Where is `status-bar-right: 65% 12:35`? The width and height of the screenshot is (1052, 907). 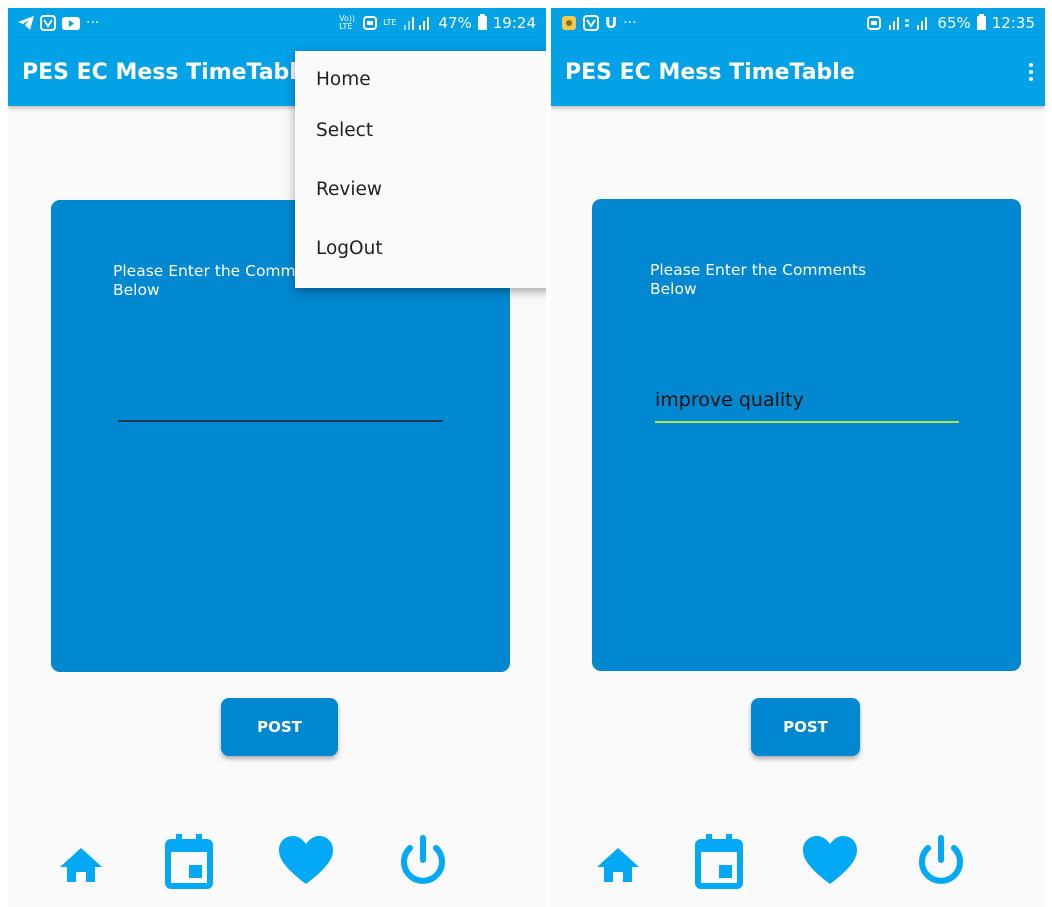
status-bar-right: 65% 12:35 is located at coordinates (951, 23).